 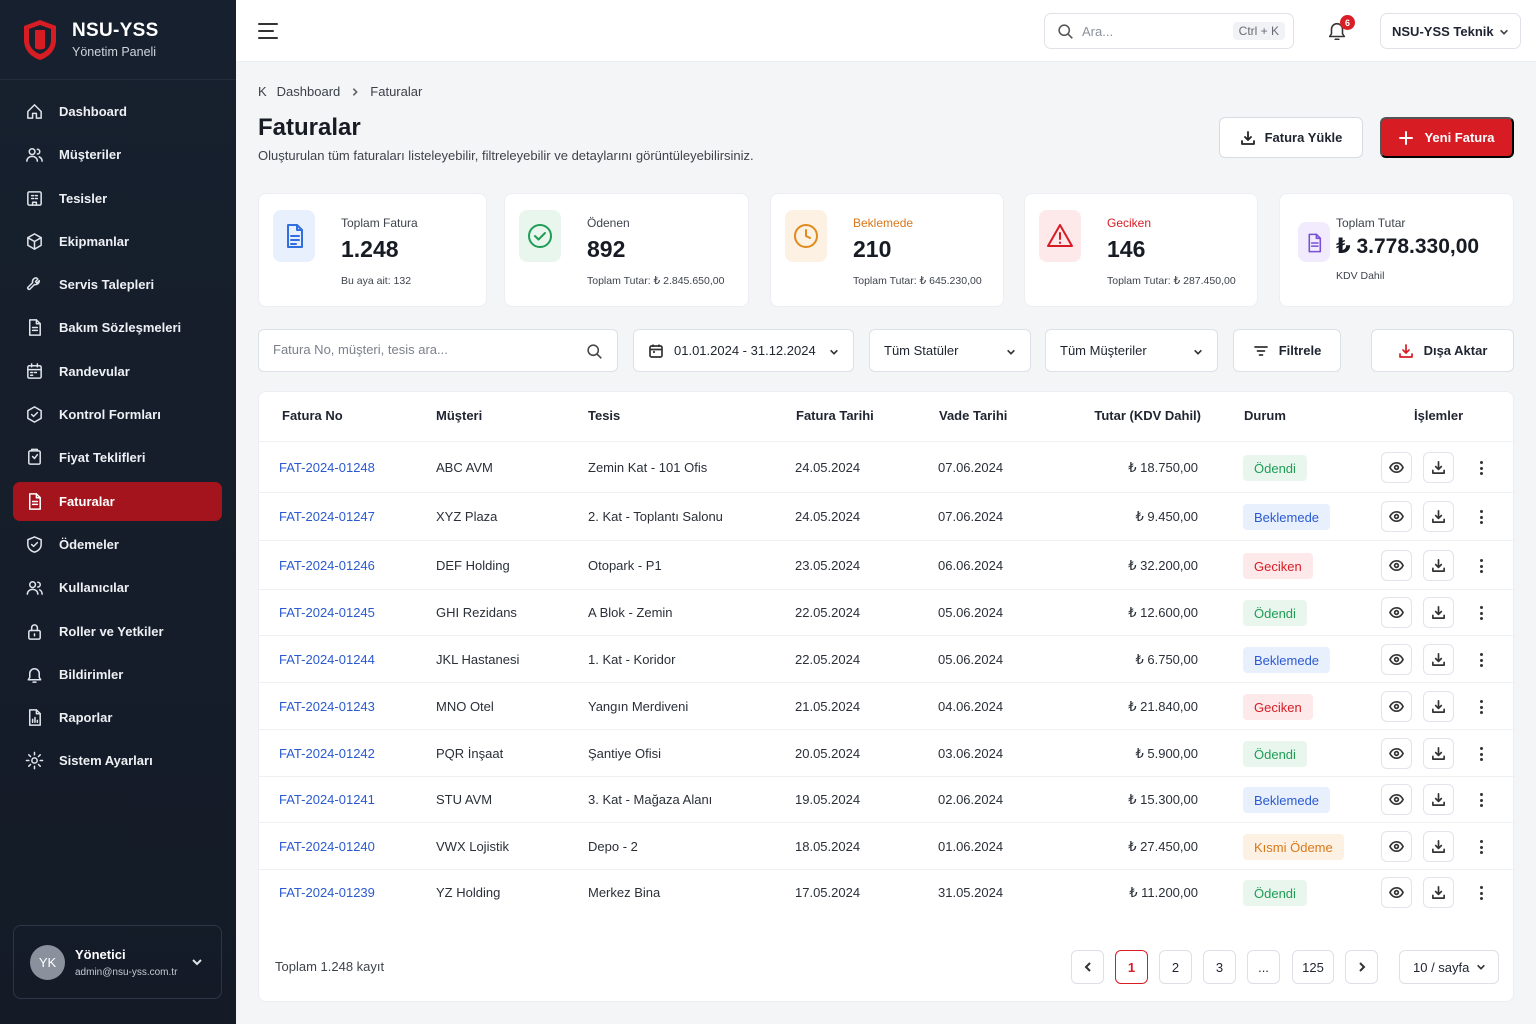 What do you see at coordinates (327, 753) in the screenshot?
I see `invoice-number-link: FAT-2024-01242` at bounding box center [327, 753].